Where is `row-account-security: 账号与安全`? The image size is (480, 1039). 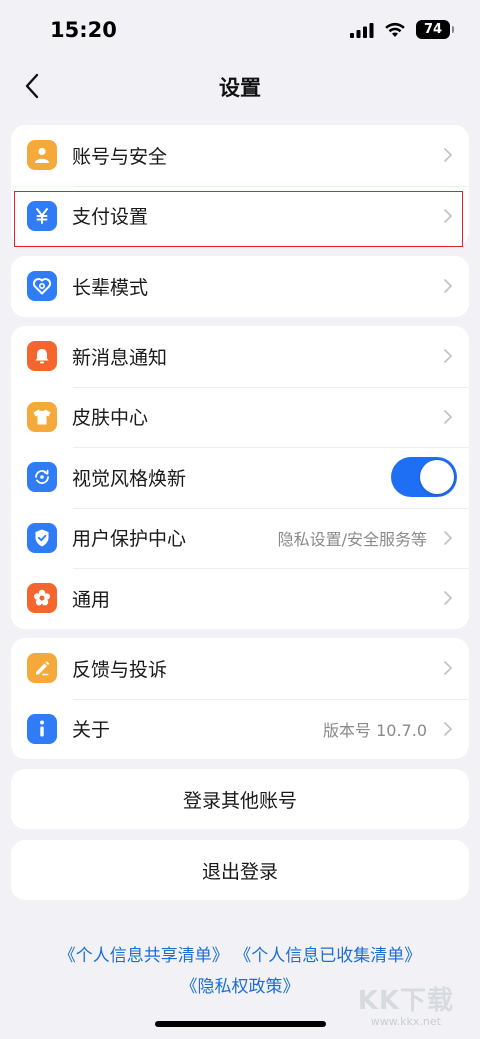
row-account-security: 账号与安全 is located at coordinates (240, 155).